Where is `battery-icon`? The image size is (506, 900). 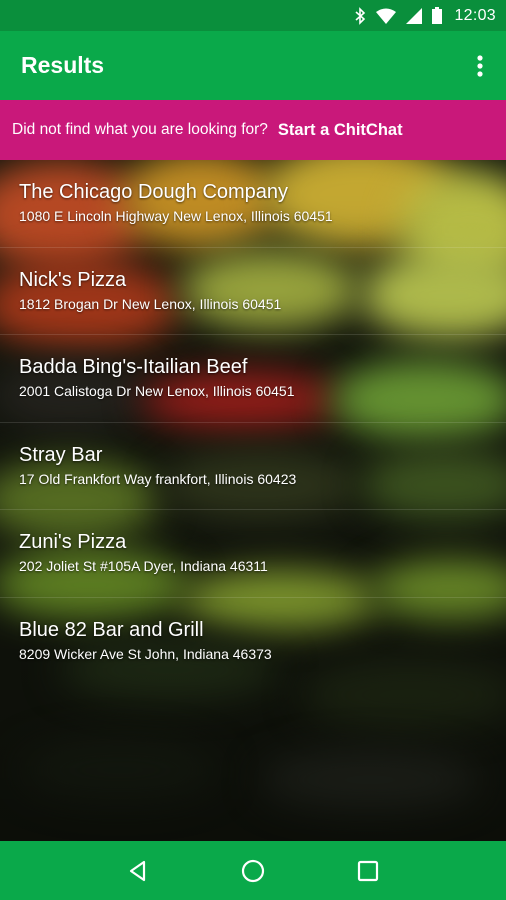
battery-icon is located at coordinates (437, 15).